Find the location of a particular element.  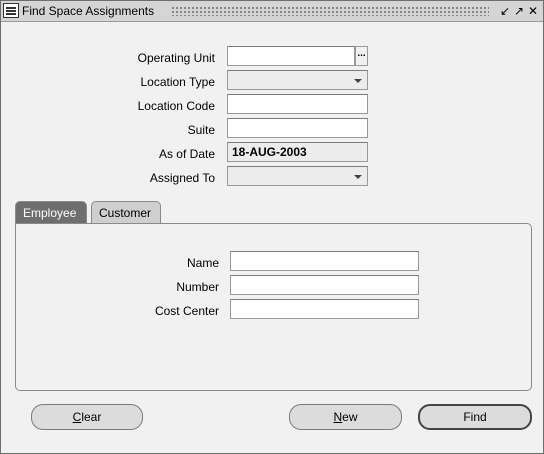

find-button: Find is located at coordinates (475, 417).